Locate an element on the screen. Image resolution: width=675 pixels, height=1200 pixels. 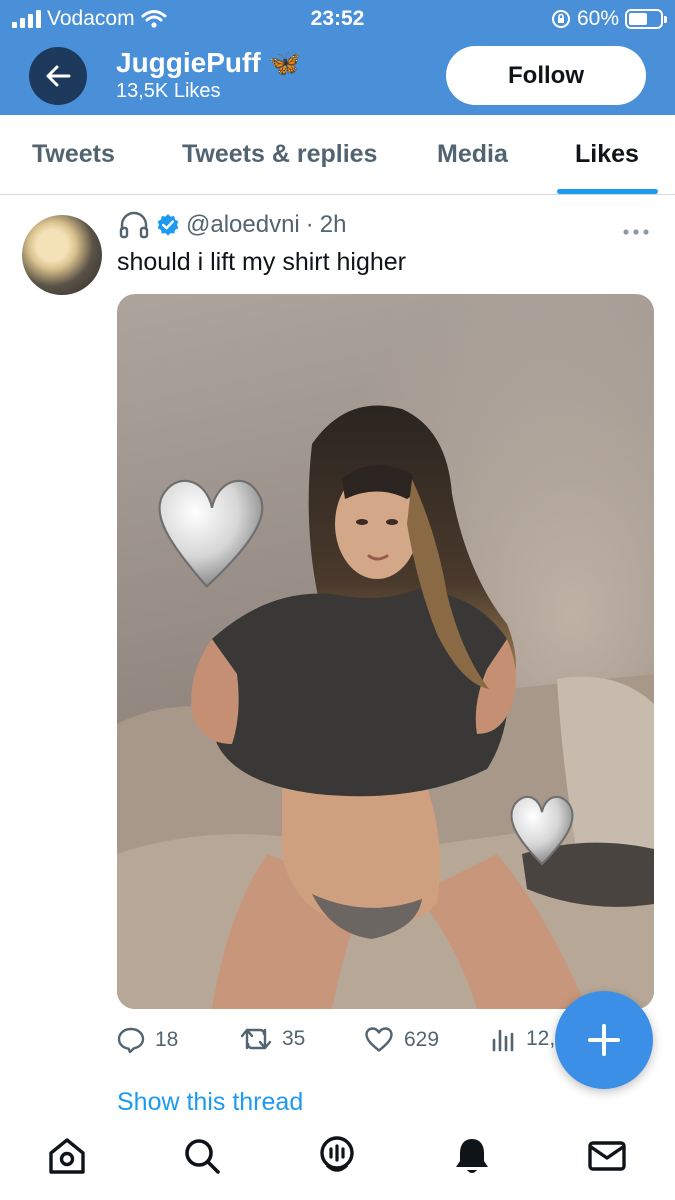
search-icon is located at coordinates (202, 1156).